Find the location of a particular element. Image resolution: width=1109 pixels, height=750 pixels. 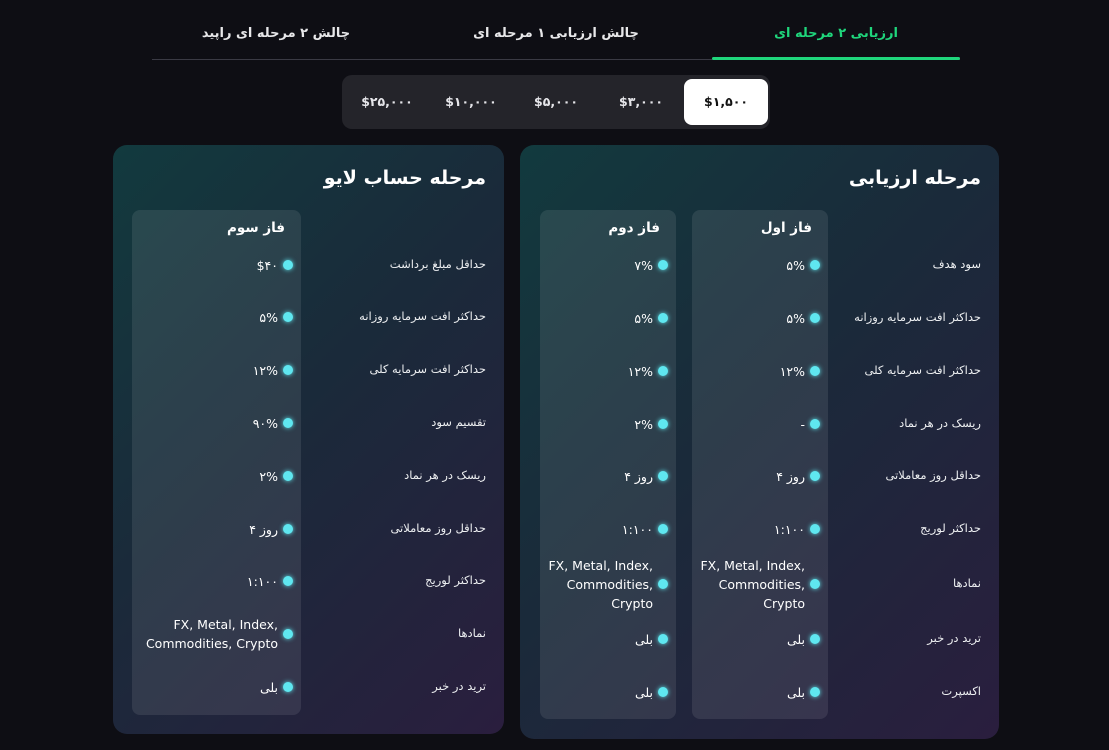

evaluation-row-label: حداکثر افت سرمایه کلی is located at coordinates (922, 370).